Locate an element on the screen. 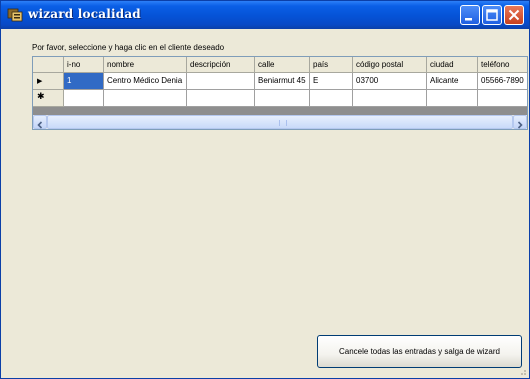  column-header-descripcion: descripción is located at coordinates (221, 65).